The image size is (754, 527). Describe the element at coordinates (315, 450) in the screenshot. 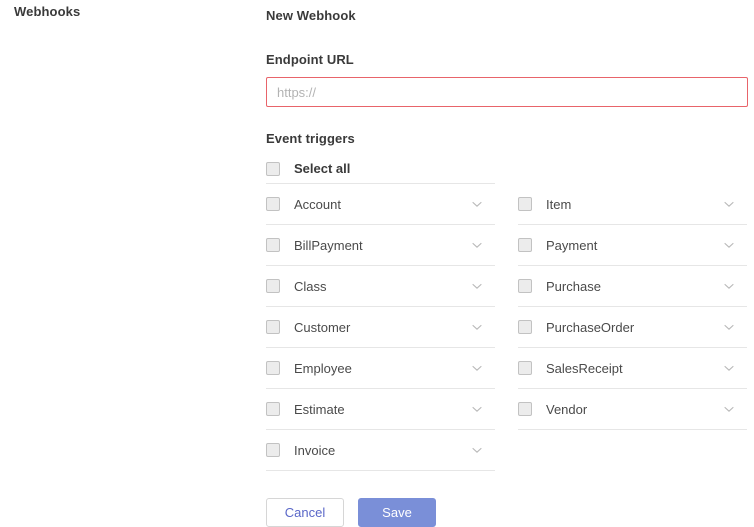

I see `trigger-label: Invoice` at that location.